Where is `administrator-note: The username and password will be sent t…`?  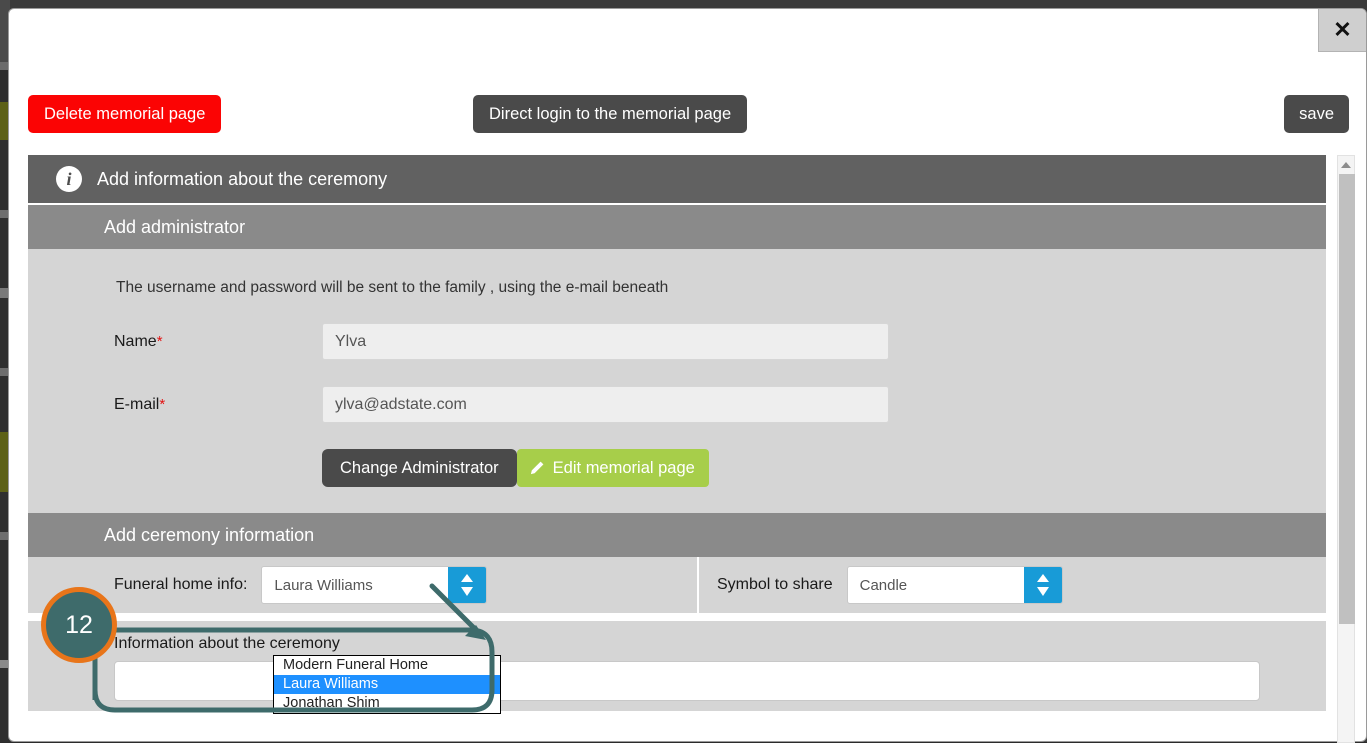 administrator-note: The username and password will be sent t… is located at coordinates (721, 288).